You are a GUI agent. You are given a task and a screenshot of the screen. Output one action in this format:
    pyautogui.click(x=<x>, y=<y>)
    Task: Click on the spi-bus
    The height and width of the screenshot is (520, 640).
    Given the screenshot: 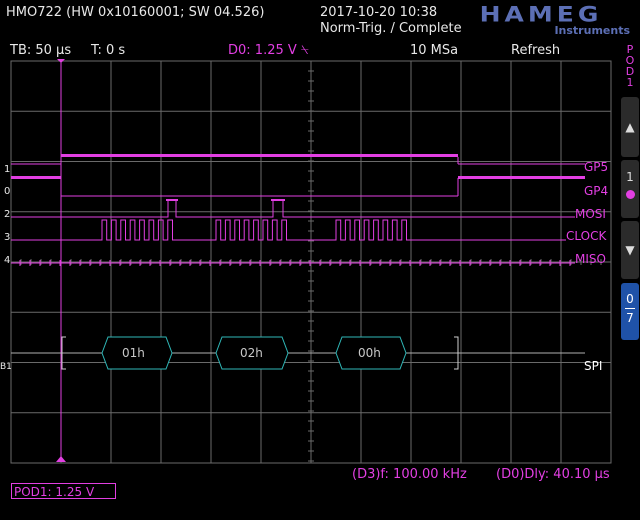 What is the action you would take?
    pyautogui.click(x=298, y=353)
    